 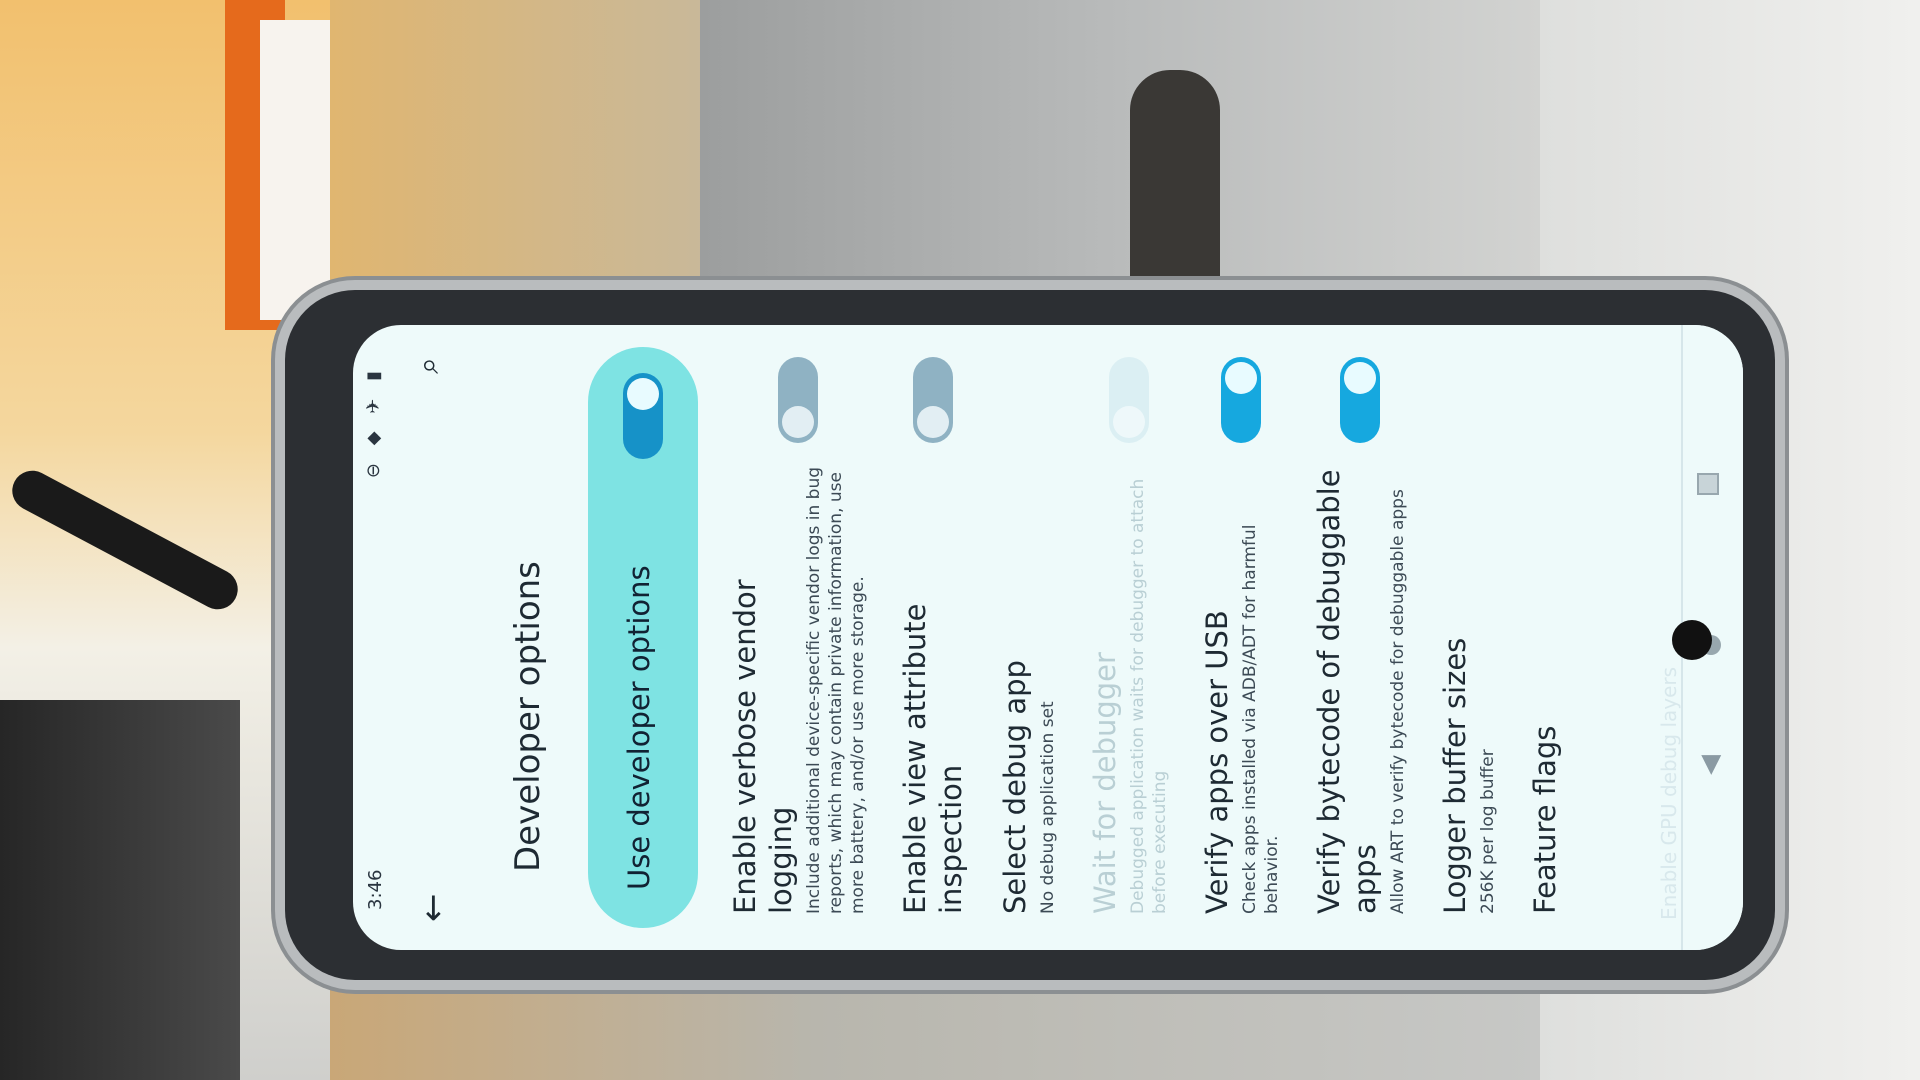 I want to click on top-app-bar: ← ⌕, so click(x=434, y=637).